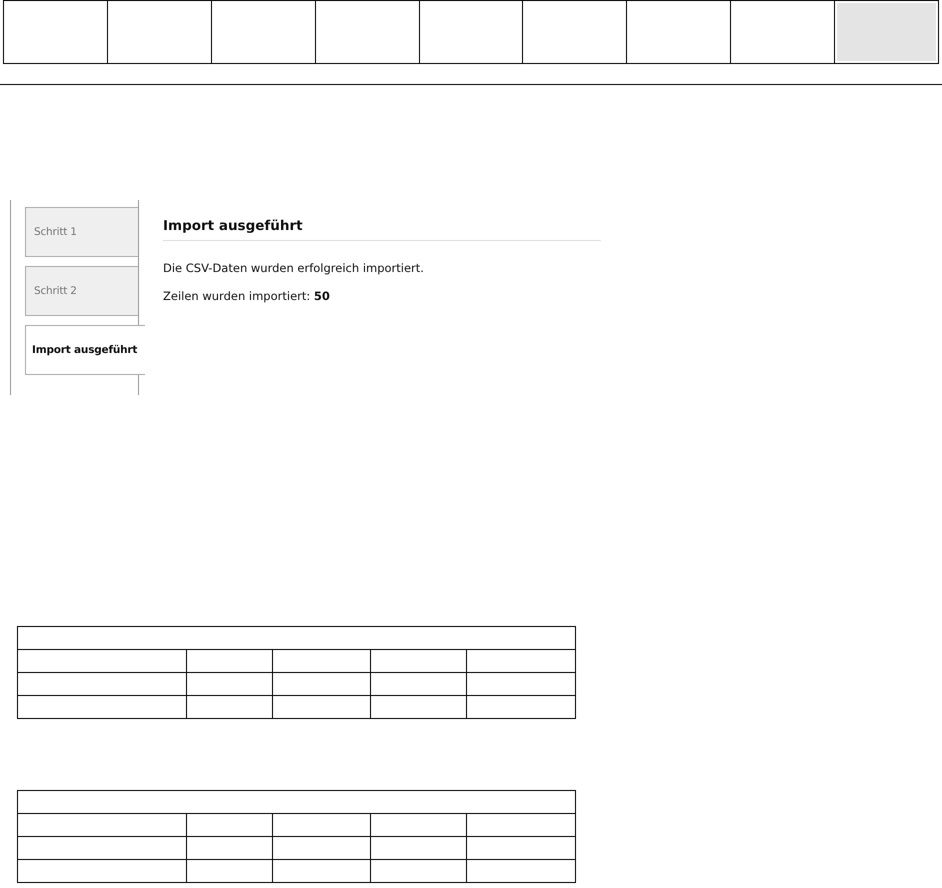  Describe the element at coordinates (294, 268) in the screenshot. I see `status-message: Die CSV-Daten wurden erfolgreich importiert.` at that location.